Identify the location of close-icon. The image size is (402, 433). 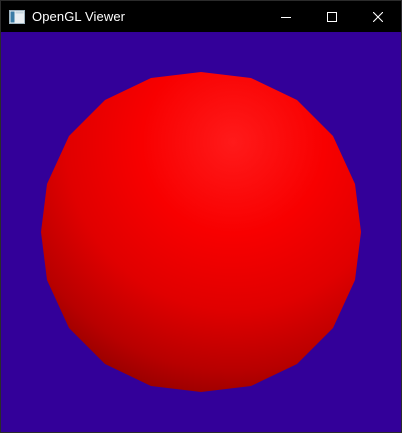
(378, 16).